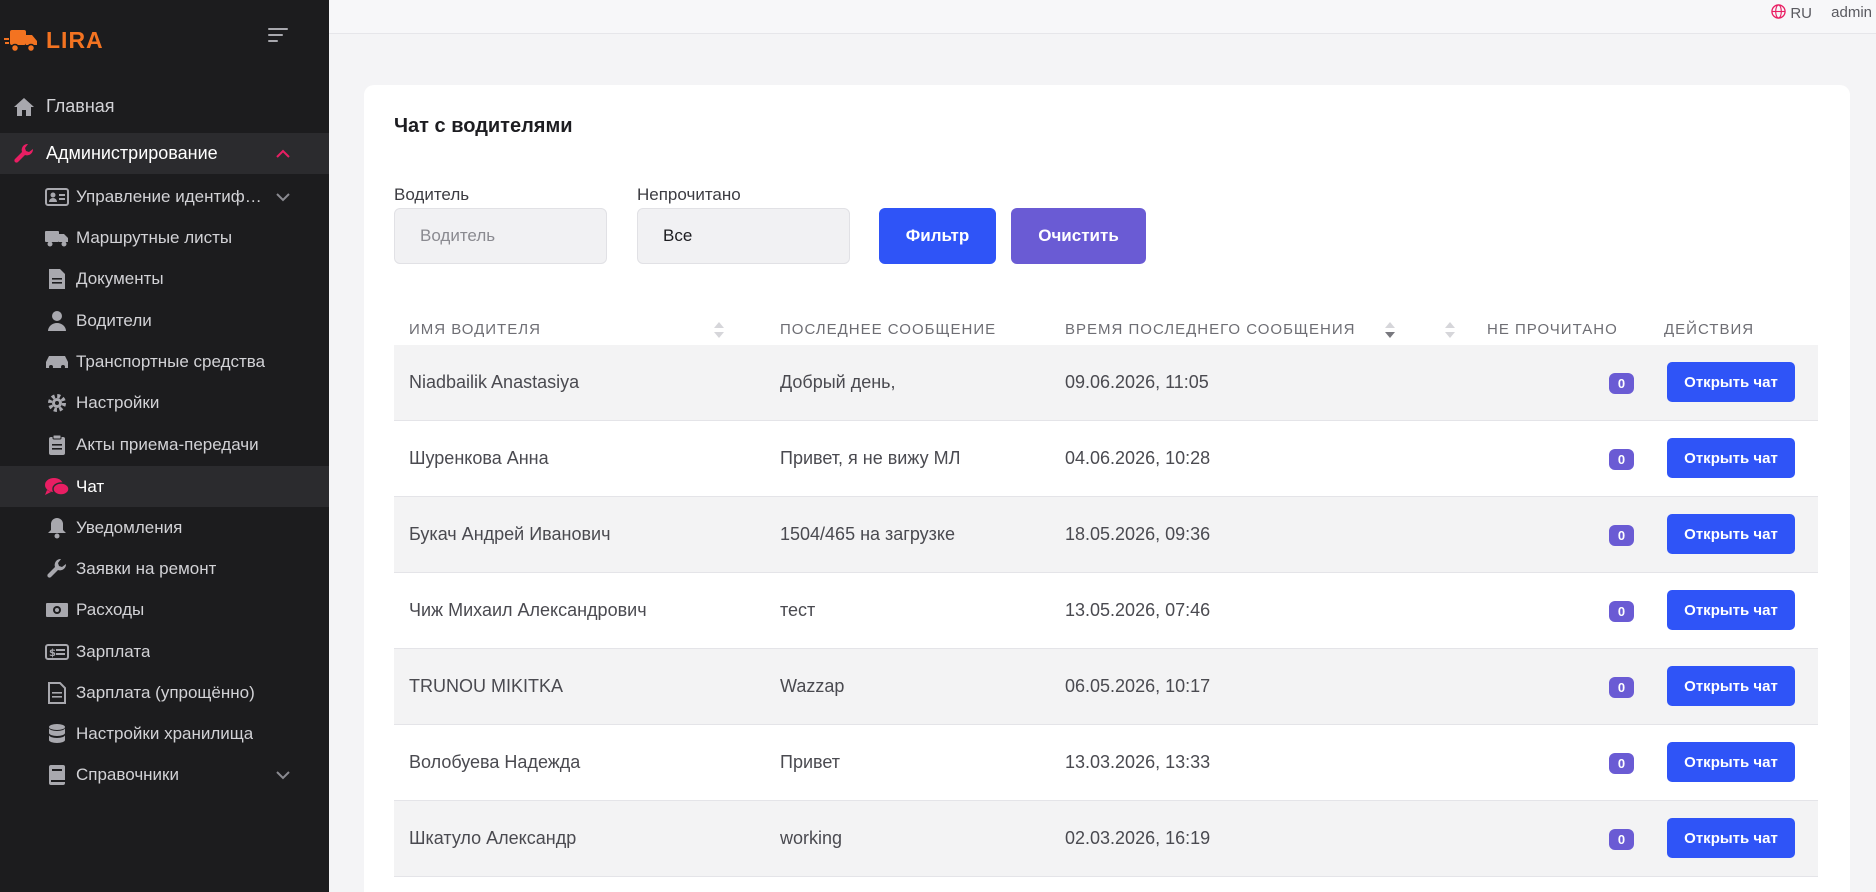 The height and width of the screenshot is (892, 1876). I want to click on last-message: Wazzap, so click(812, 686).